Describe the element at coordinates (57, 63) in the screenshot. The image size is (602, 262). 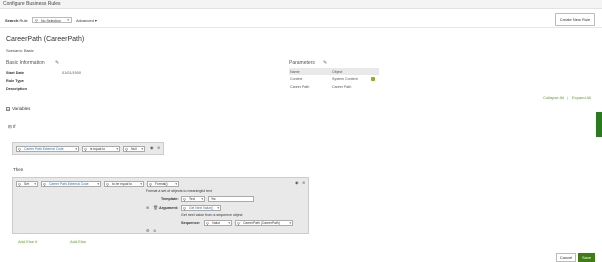
I see `edit-basic-info-icon: ✎` at that location.